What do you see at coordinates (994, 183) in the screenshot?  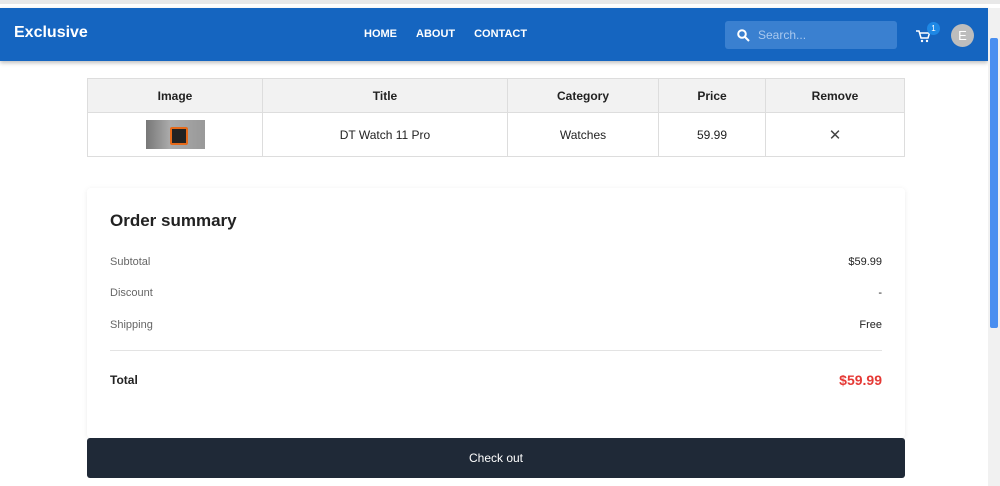 I see `scrollbar-thumb` at bounding box center [994, 183].